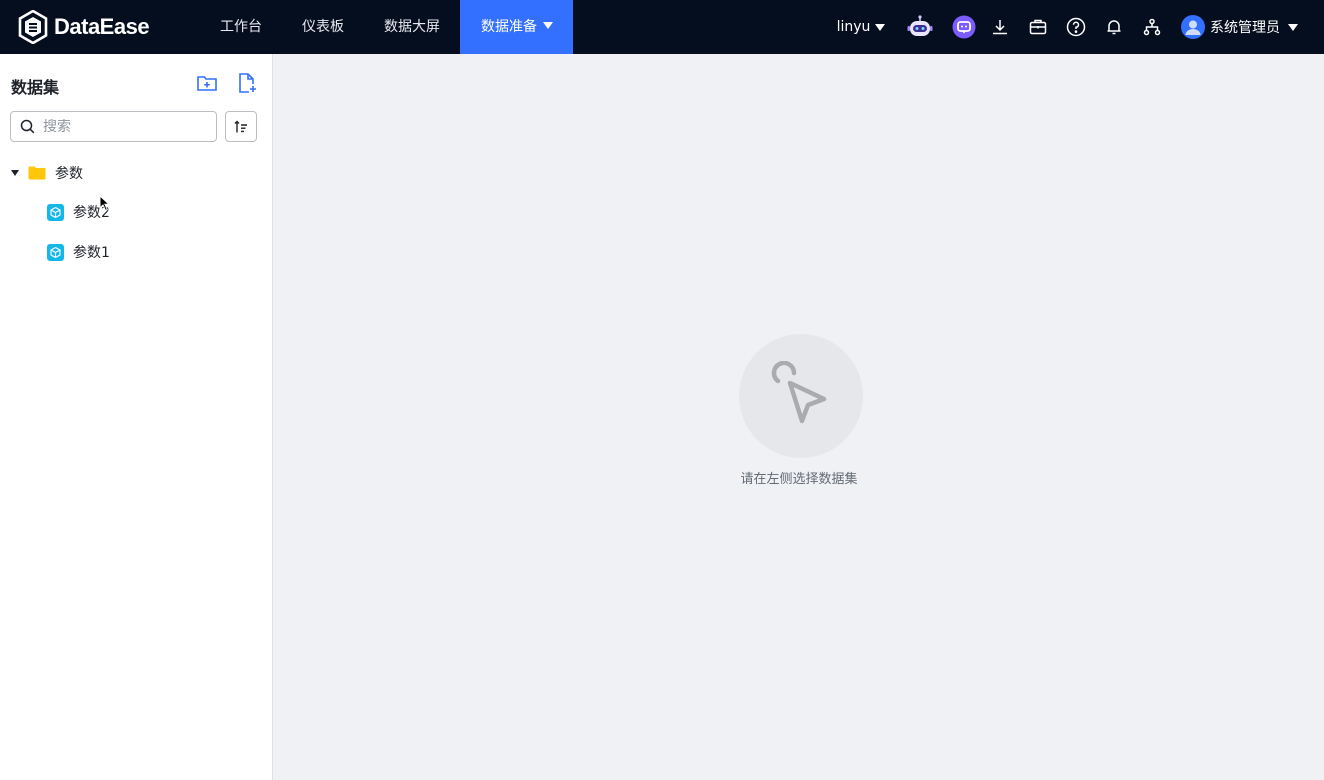 This screenshot has height=780, width=1324. I want to click on nav-data-screen: 数据大屏, so click(412, 27).